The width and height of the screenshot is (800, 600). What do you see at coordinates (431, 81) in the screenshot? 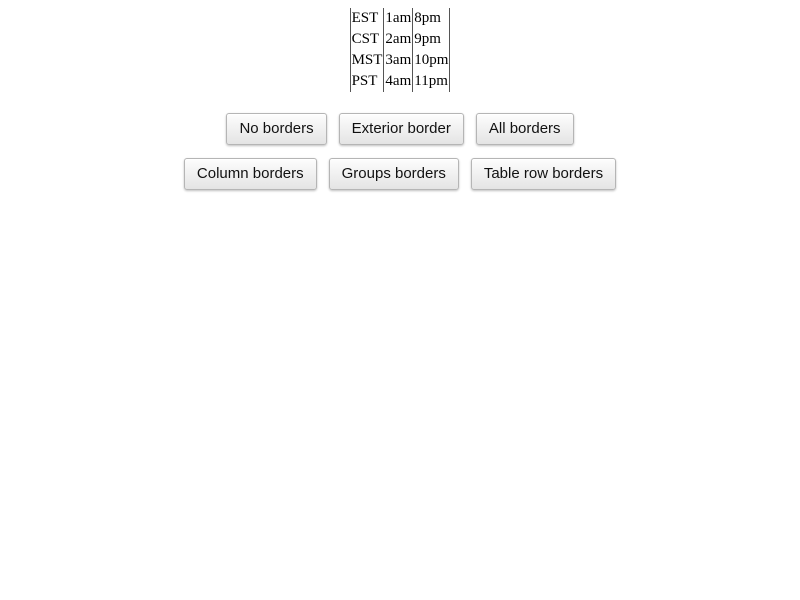
I see `table-cell: 11pm` at bounding box center [431, 81].